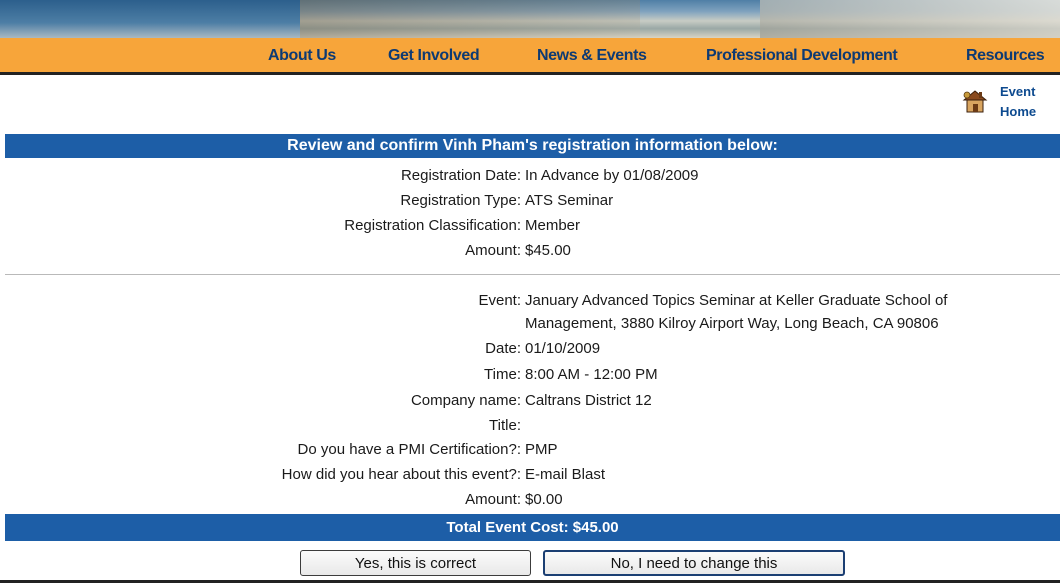 The height and width of the screenshot is (585, 1060). Describe the element at coordinates (499, 300) in the screenshot. I see `event-label: Event:` at that location.